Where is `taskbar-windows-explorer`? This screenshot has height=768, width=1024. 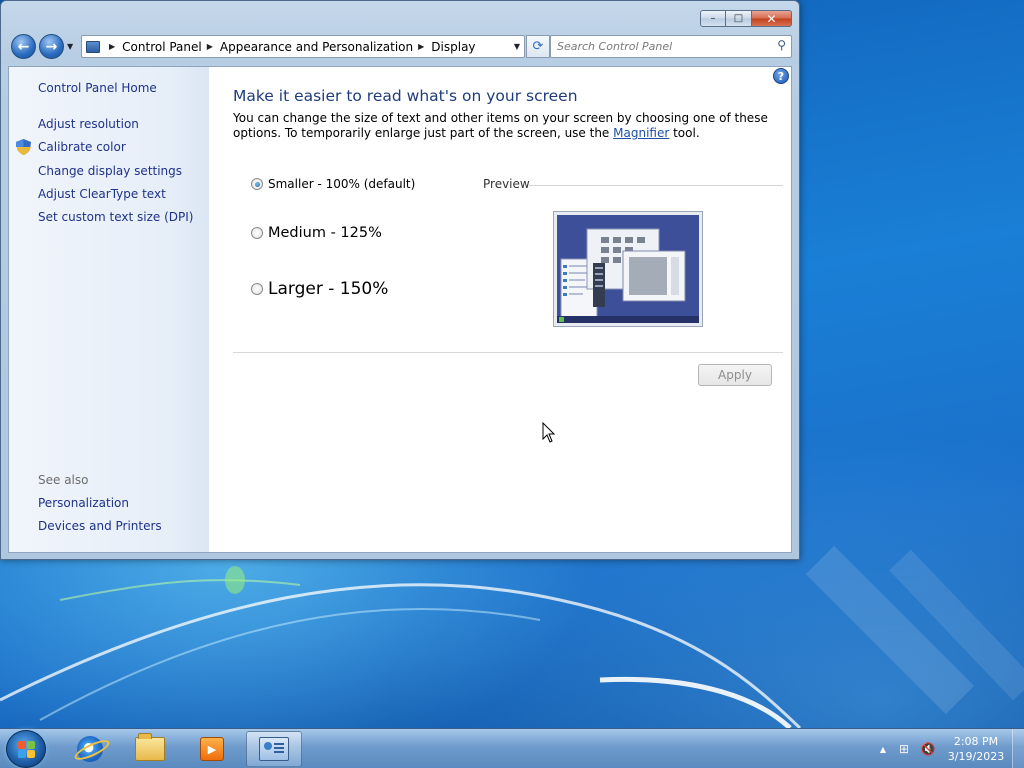 taskbar-windows-explorer is located at coordinates (150, 749).